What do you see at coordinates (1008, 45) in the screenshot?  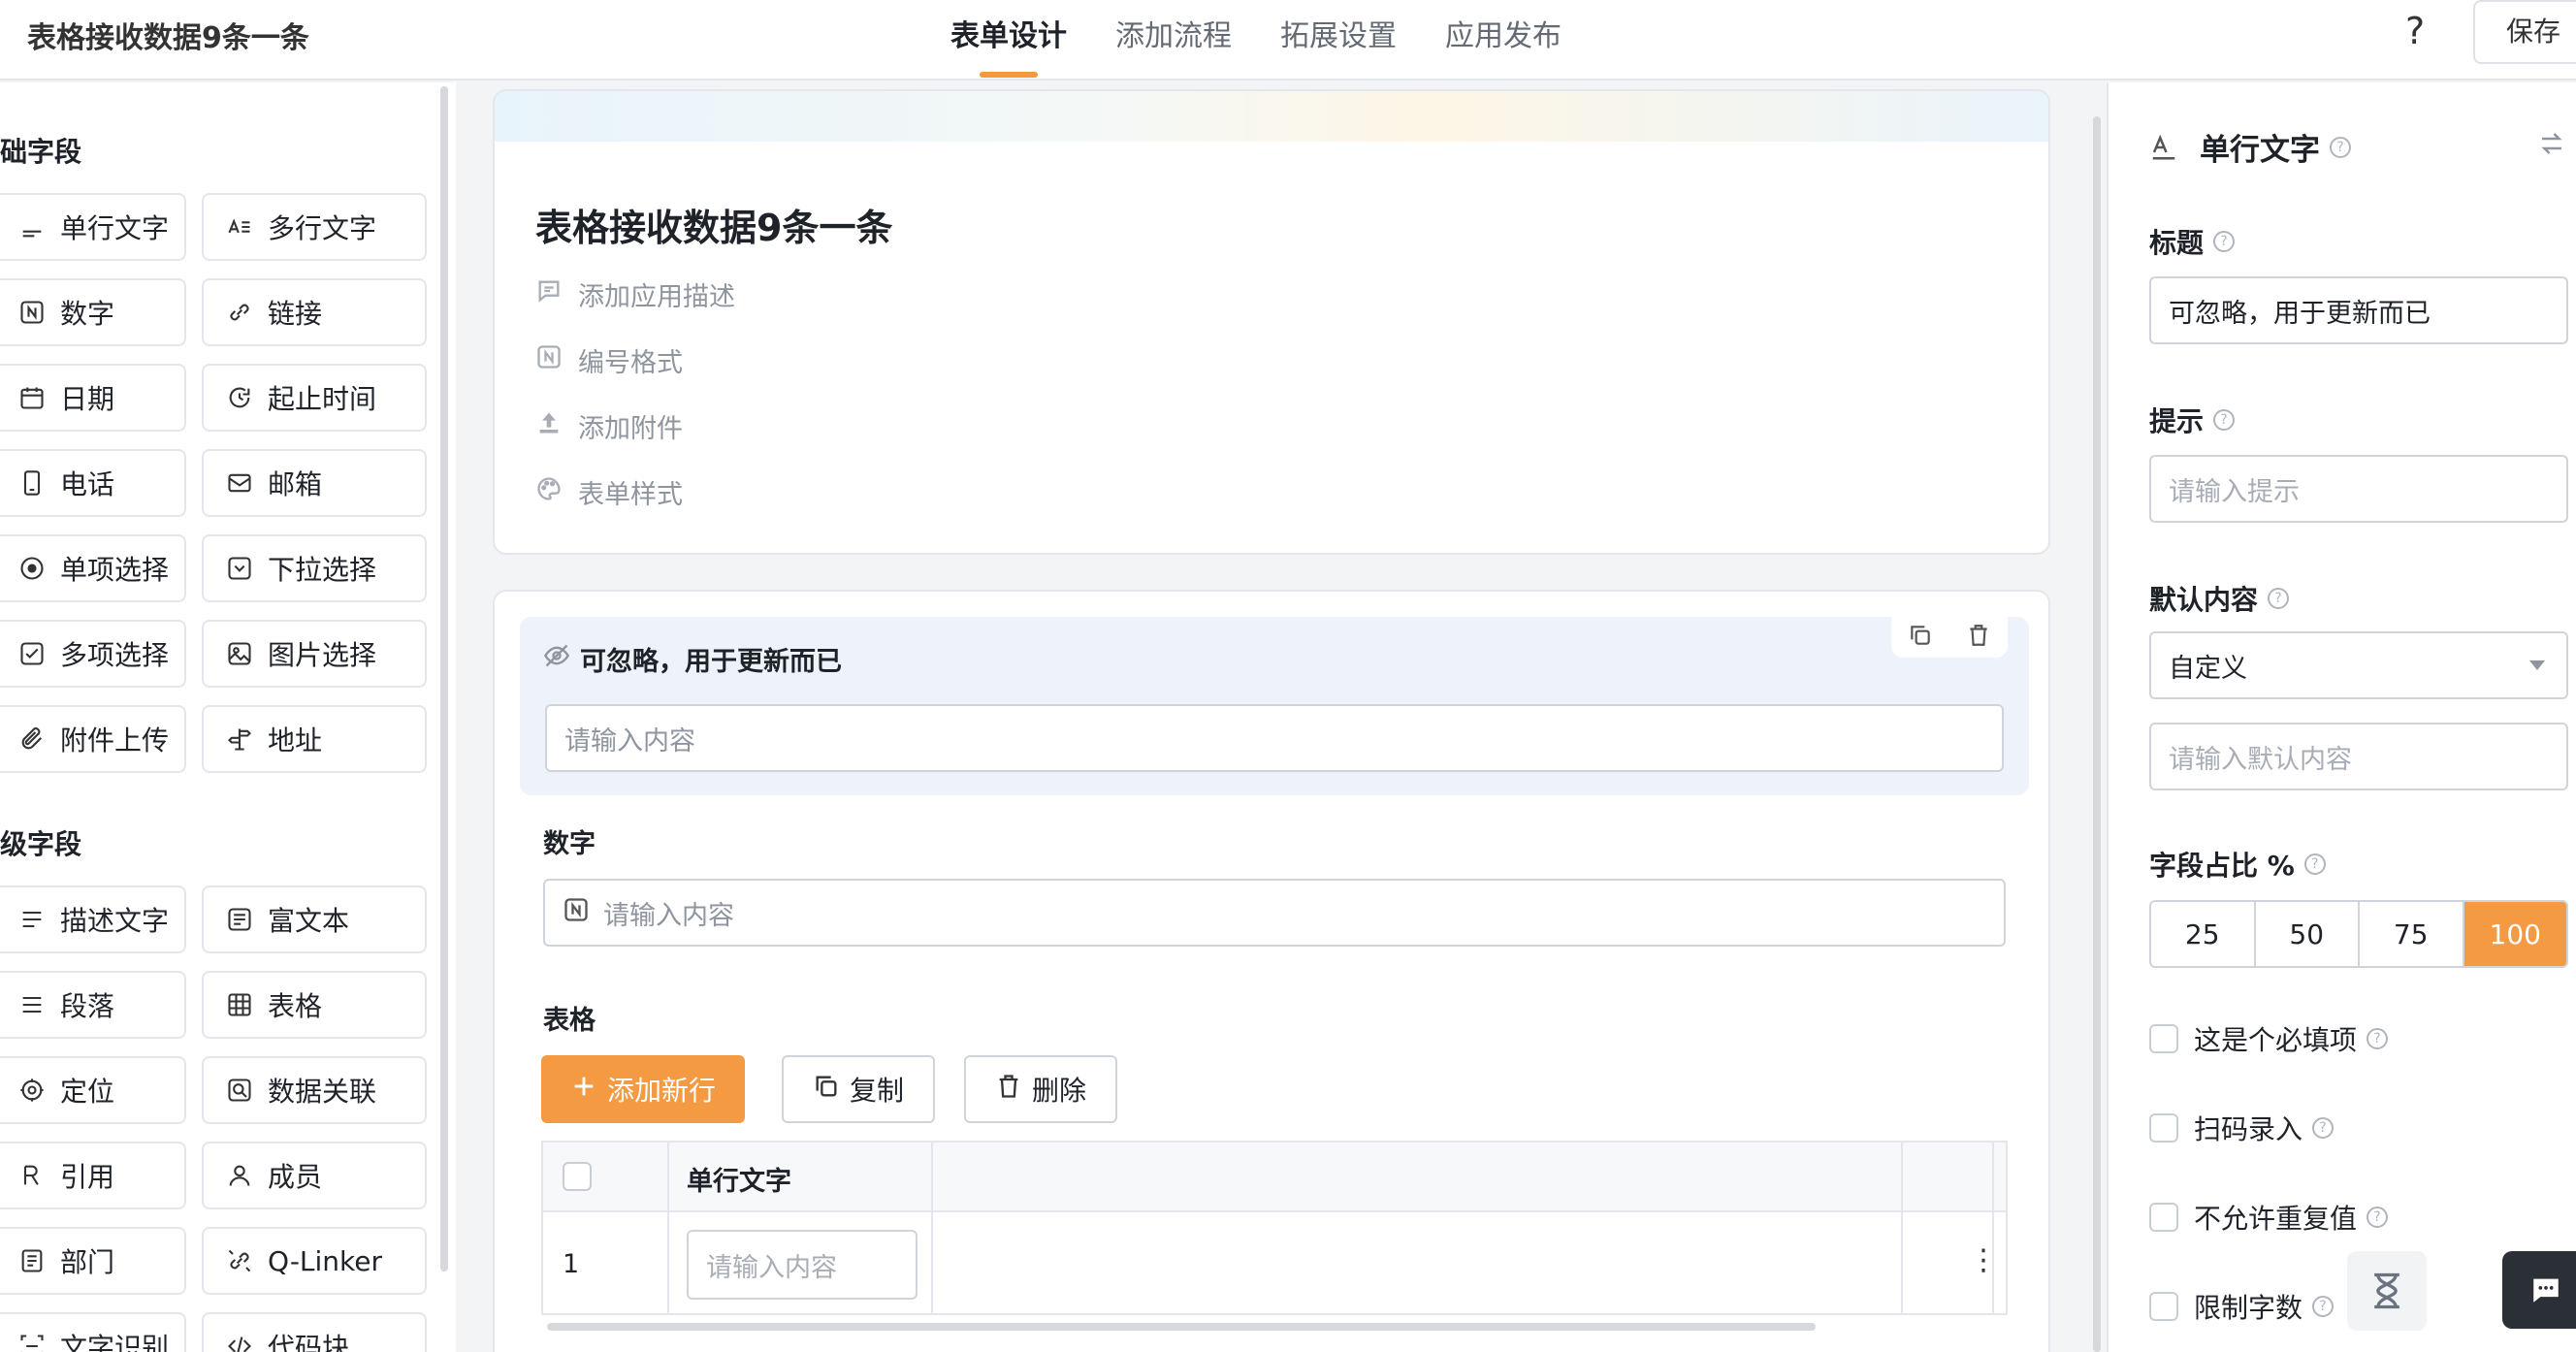 I see `tab-form-design: 表单设计` at bounding box center [1008, 45].